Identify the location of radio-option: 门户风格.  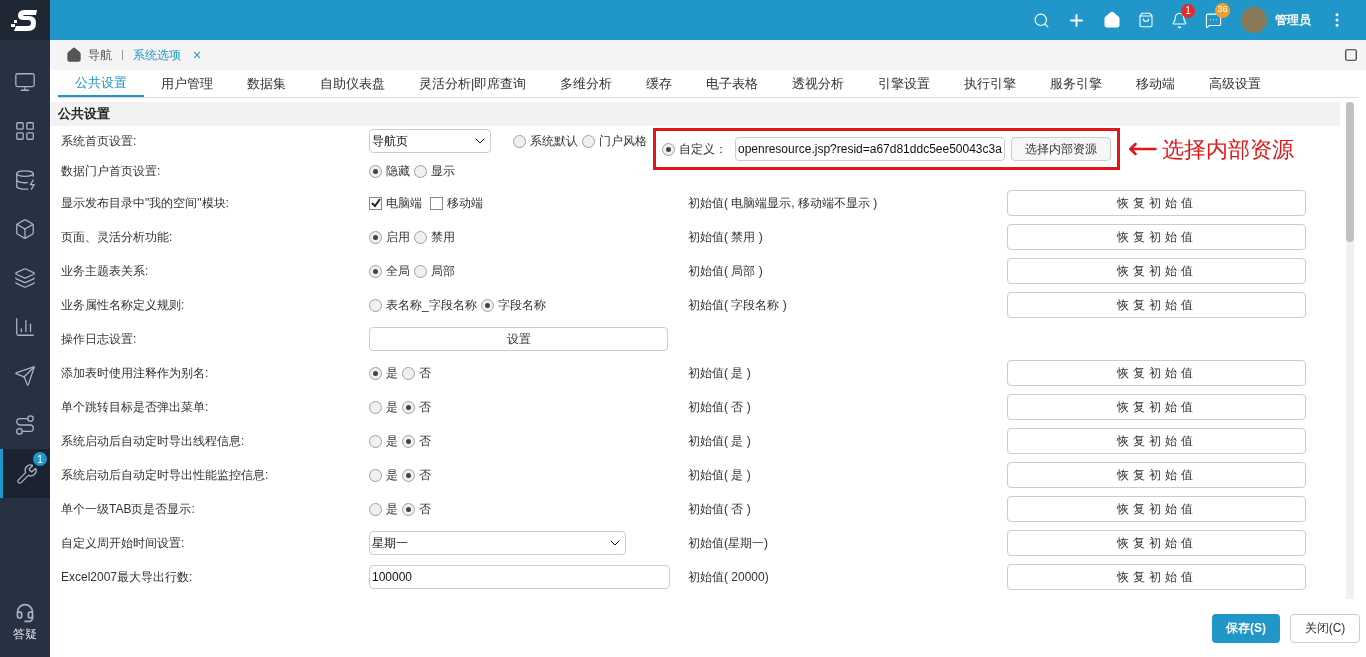
(614, 141).